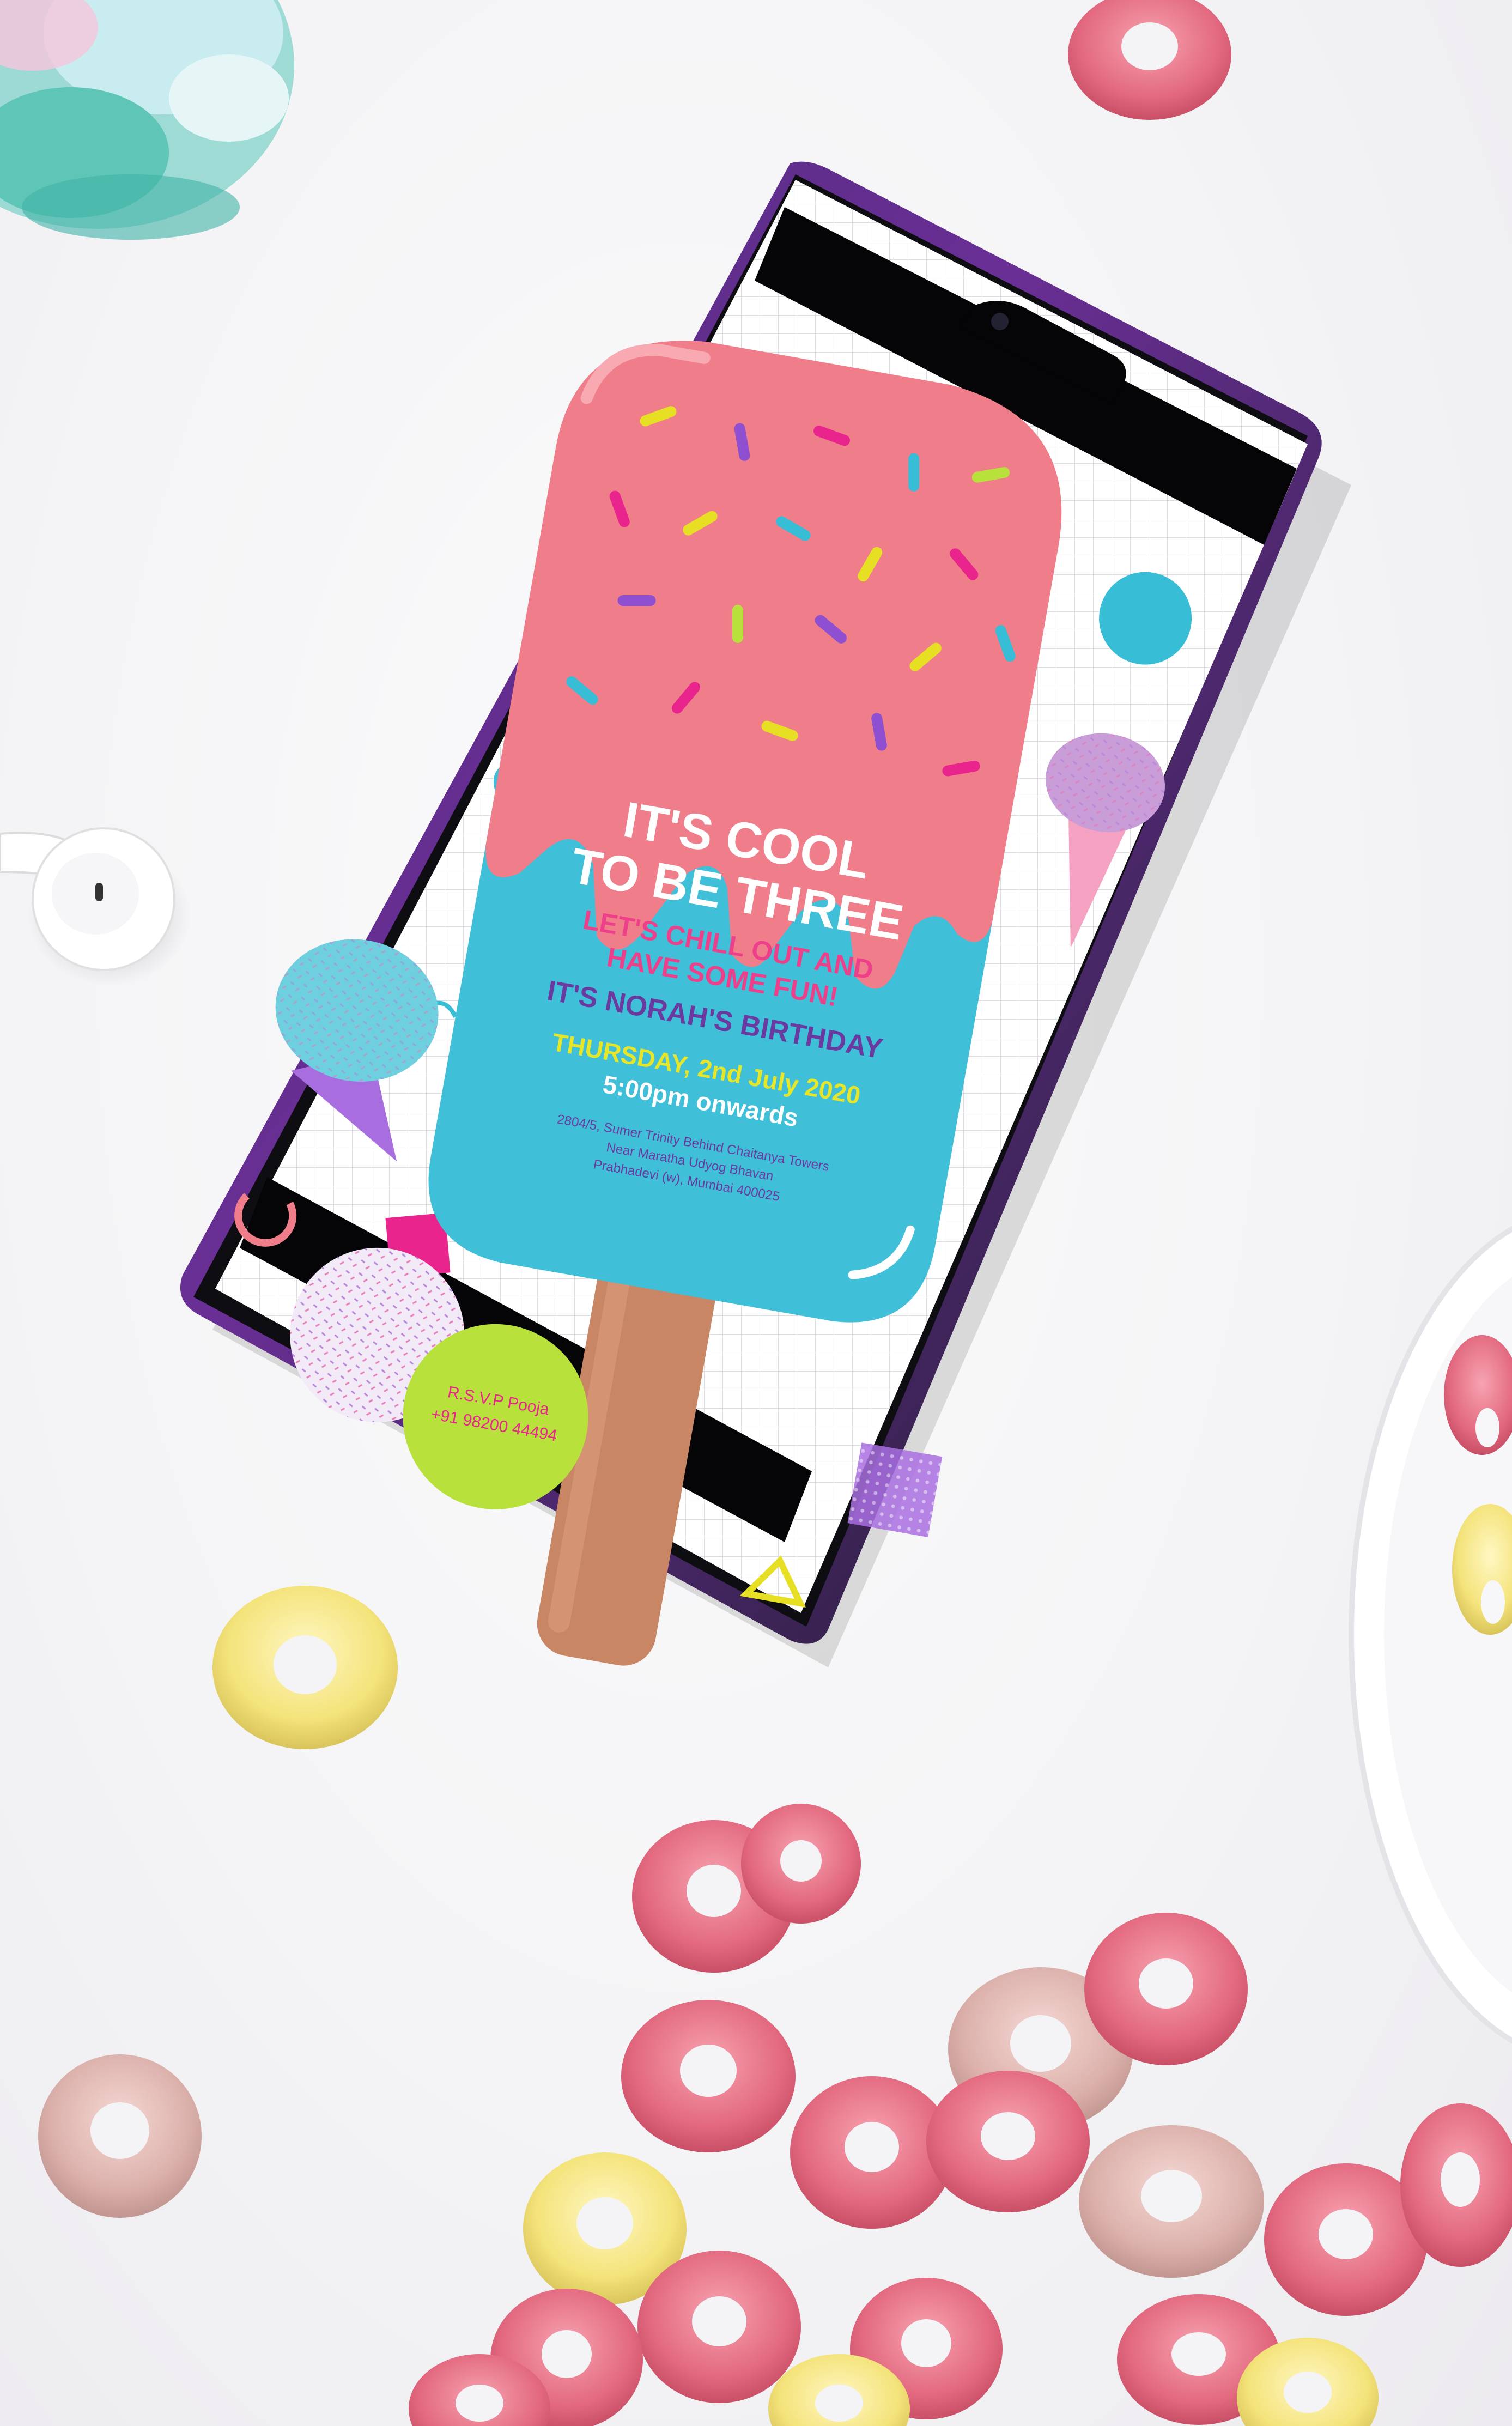  Describe the element at coordinates (1430, 1635) in the screenshot. I see `cereal-bowl` at that location.